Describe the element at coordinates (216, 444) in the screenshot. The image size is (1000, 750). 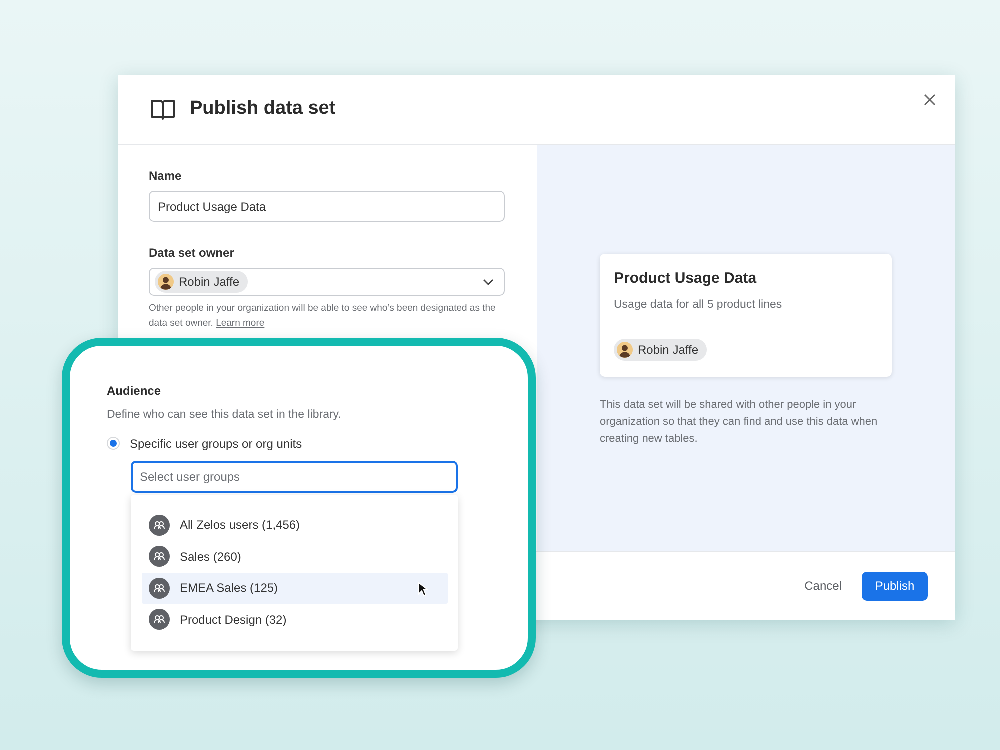
I see `radio-label: Specific user groups or org units` at that location.